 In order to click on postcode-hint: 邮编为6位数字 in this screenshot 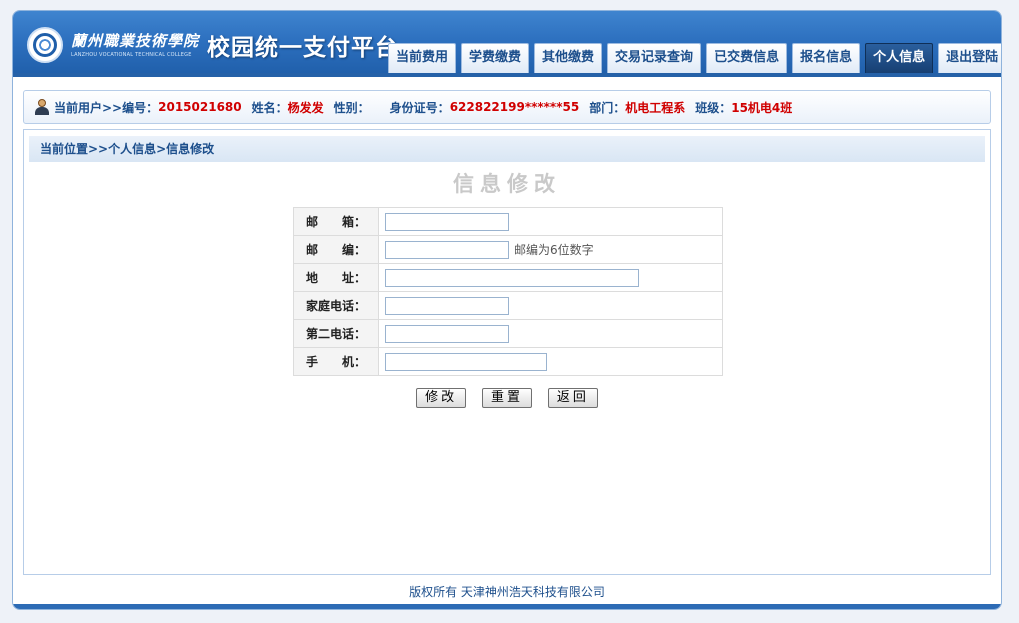, I will do `click(554, 250)`.